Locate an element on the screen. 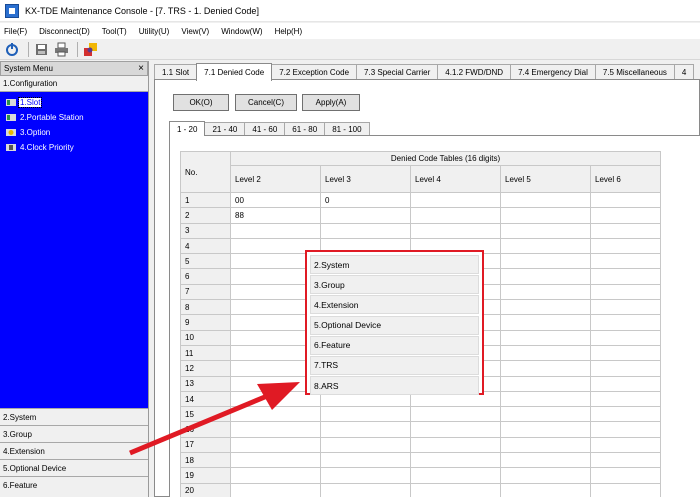 This screenshot has height=497, width=700. menu-file: File(F) is located at coordinates (15, 31).